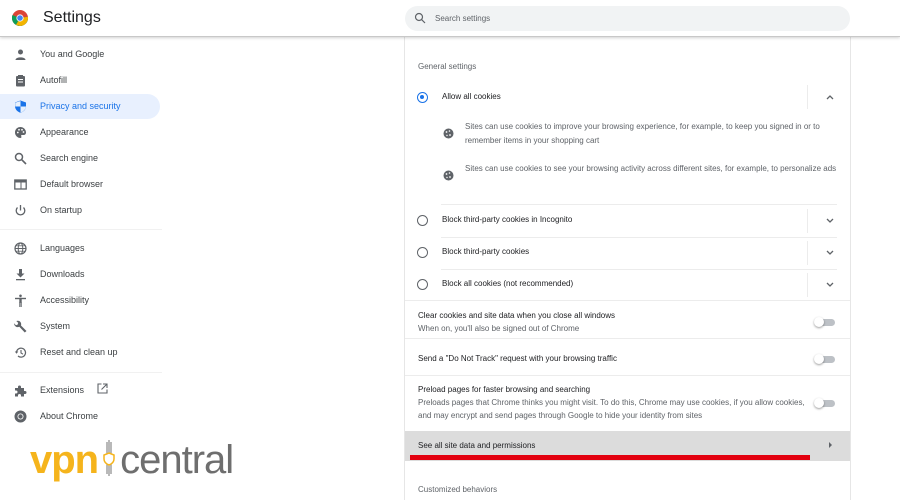 The height and width of the screenshot is (500, 900). Describe the element at coordinates (62, 390) in the screenshot. I see `sidebar-item-label: Extensions` at that location.